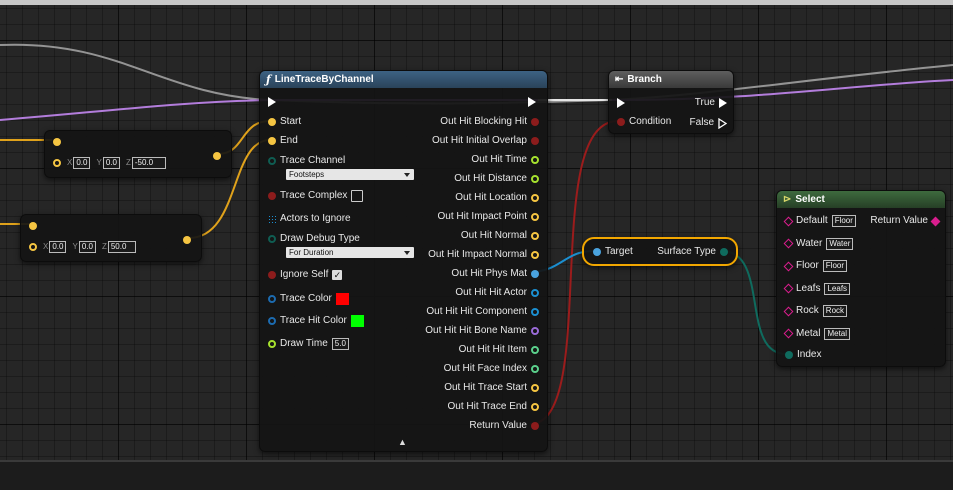  I want to click on get-surface-type-node: Target Surface Type, so click(660, 251).